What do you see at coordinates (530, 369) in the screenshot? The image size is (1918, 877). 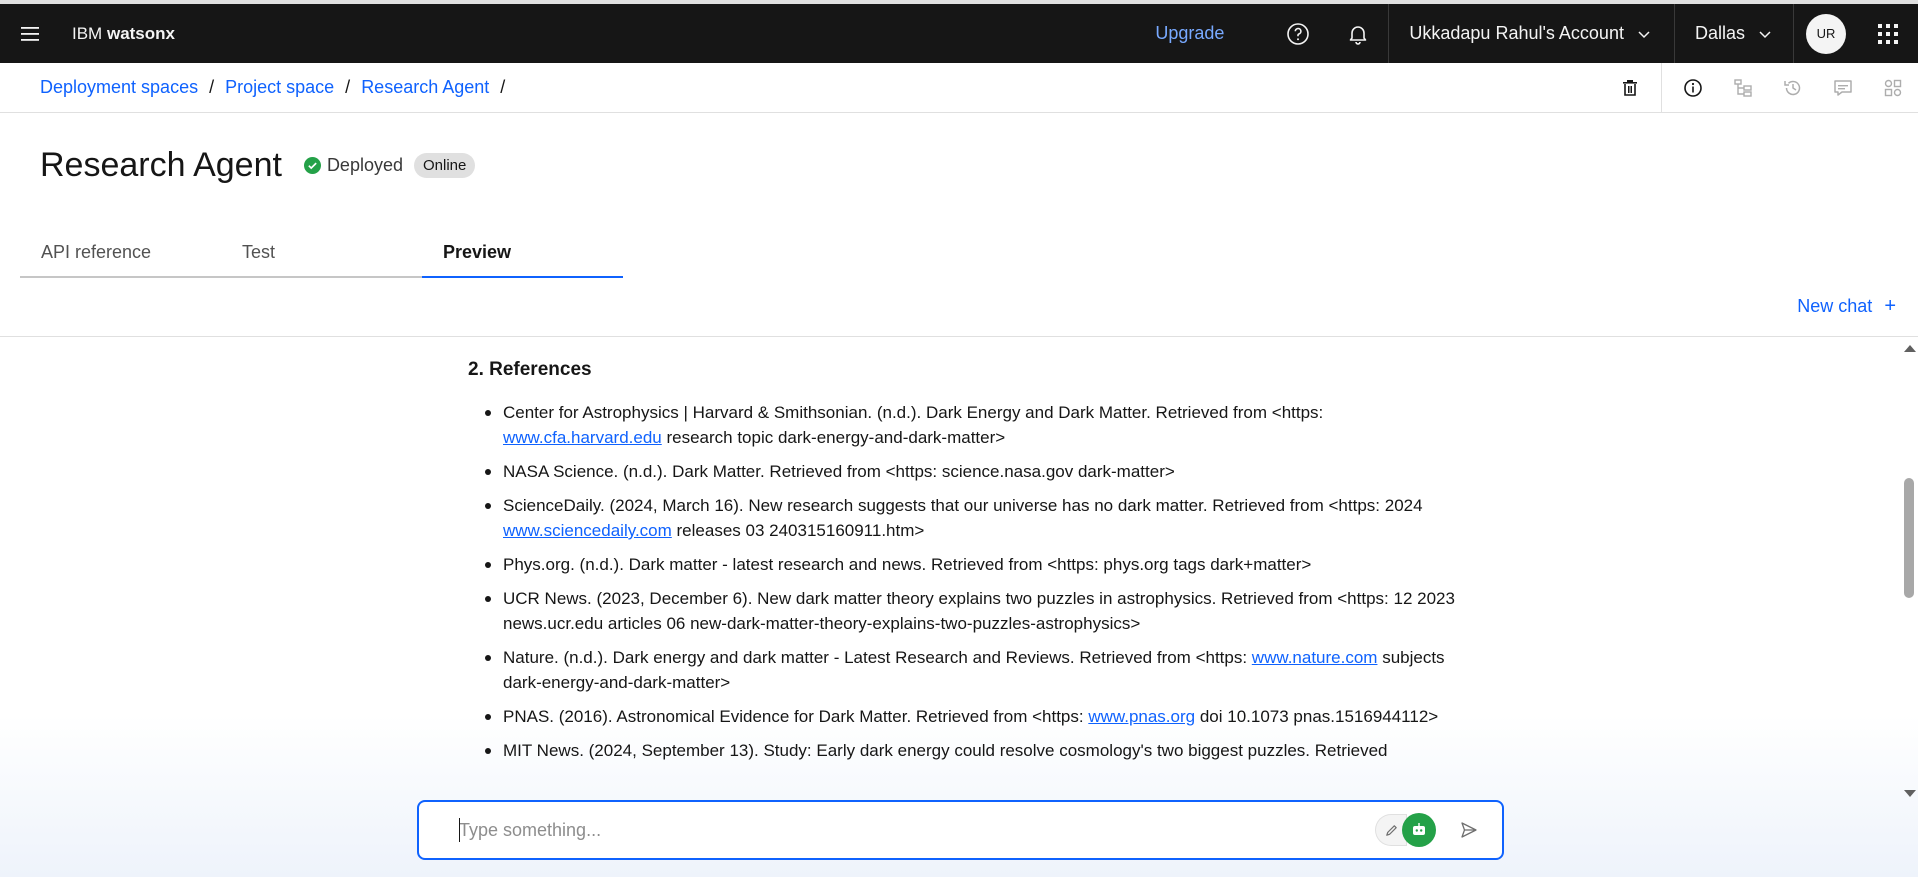 I see `section-heading: 2. References` at bounding box center [530, 369].